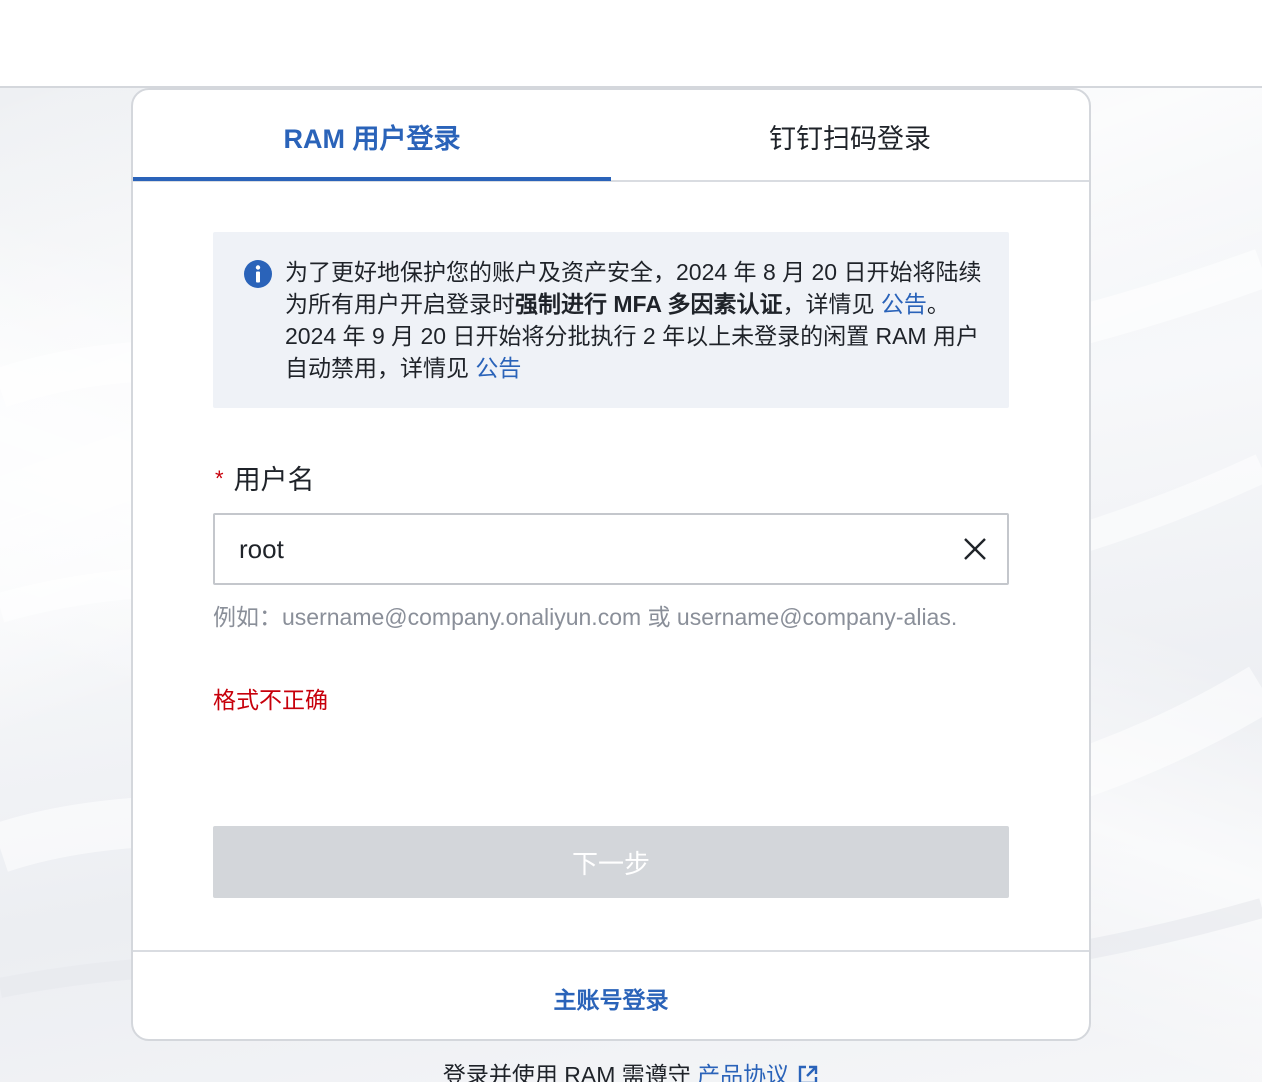 The width and height of the screenshot is (1262, 1082). I want to click on main-account-login-link: 主账号登录, so click(611, 998).